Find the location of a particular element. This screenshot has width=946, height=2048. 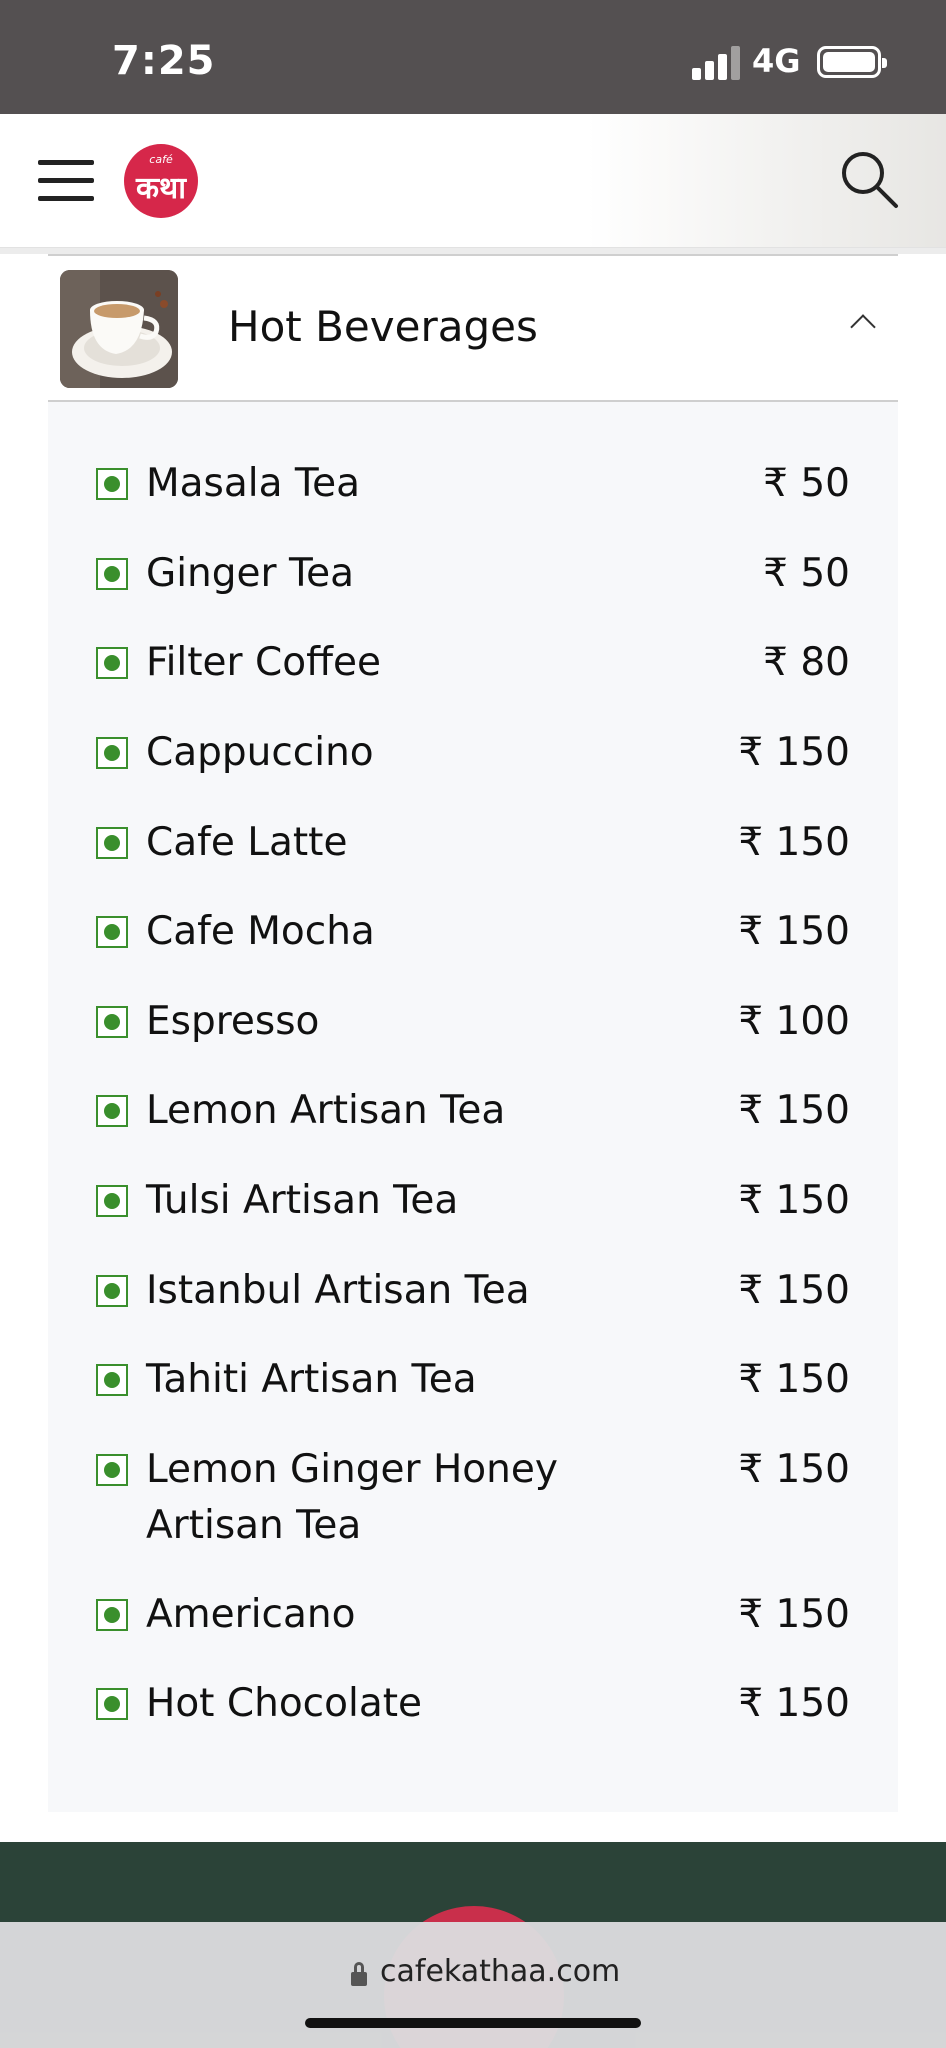

site-header: café कथा is located at coordinates (473, 181).